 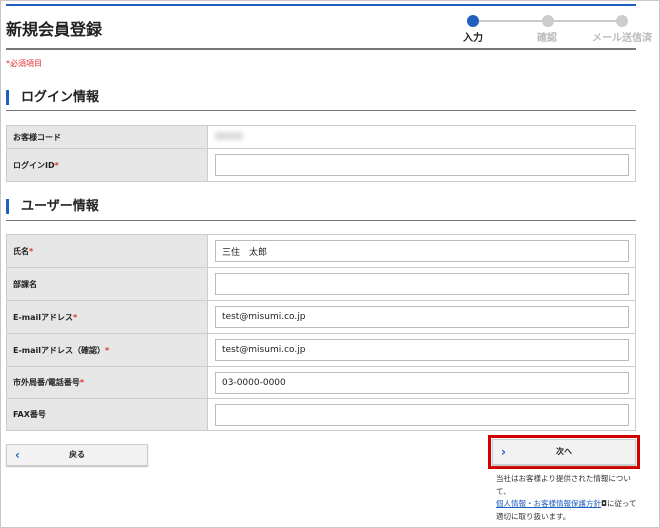 I want to click on user-divider, so click(x=321, y=220).